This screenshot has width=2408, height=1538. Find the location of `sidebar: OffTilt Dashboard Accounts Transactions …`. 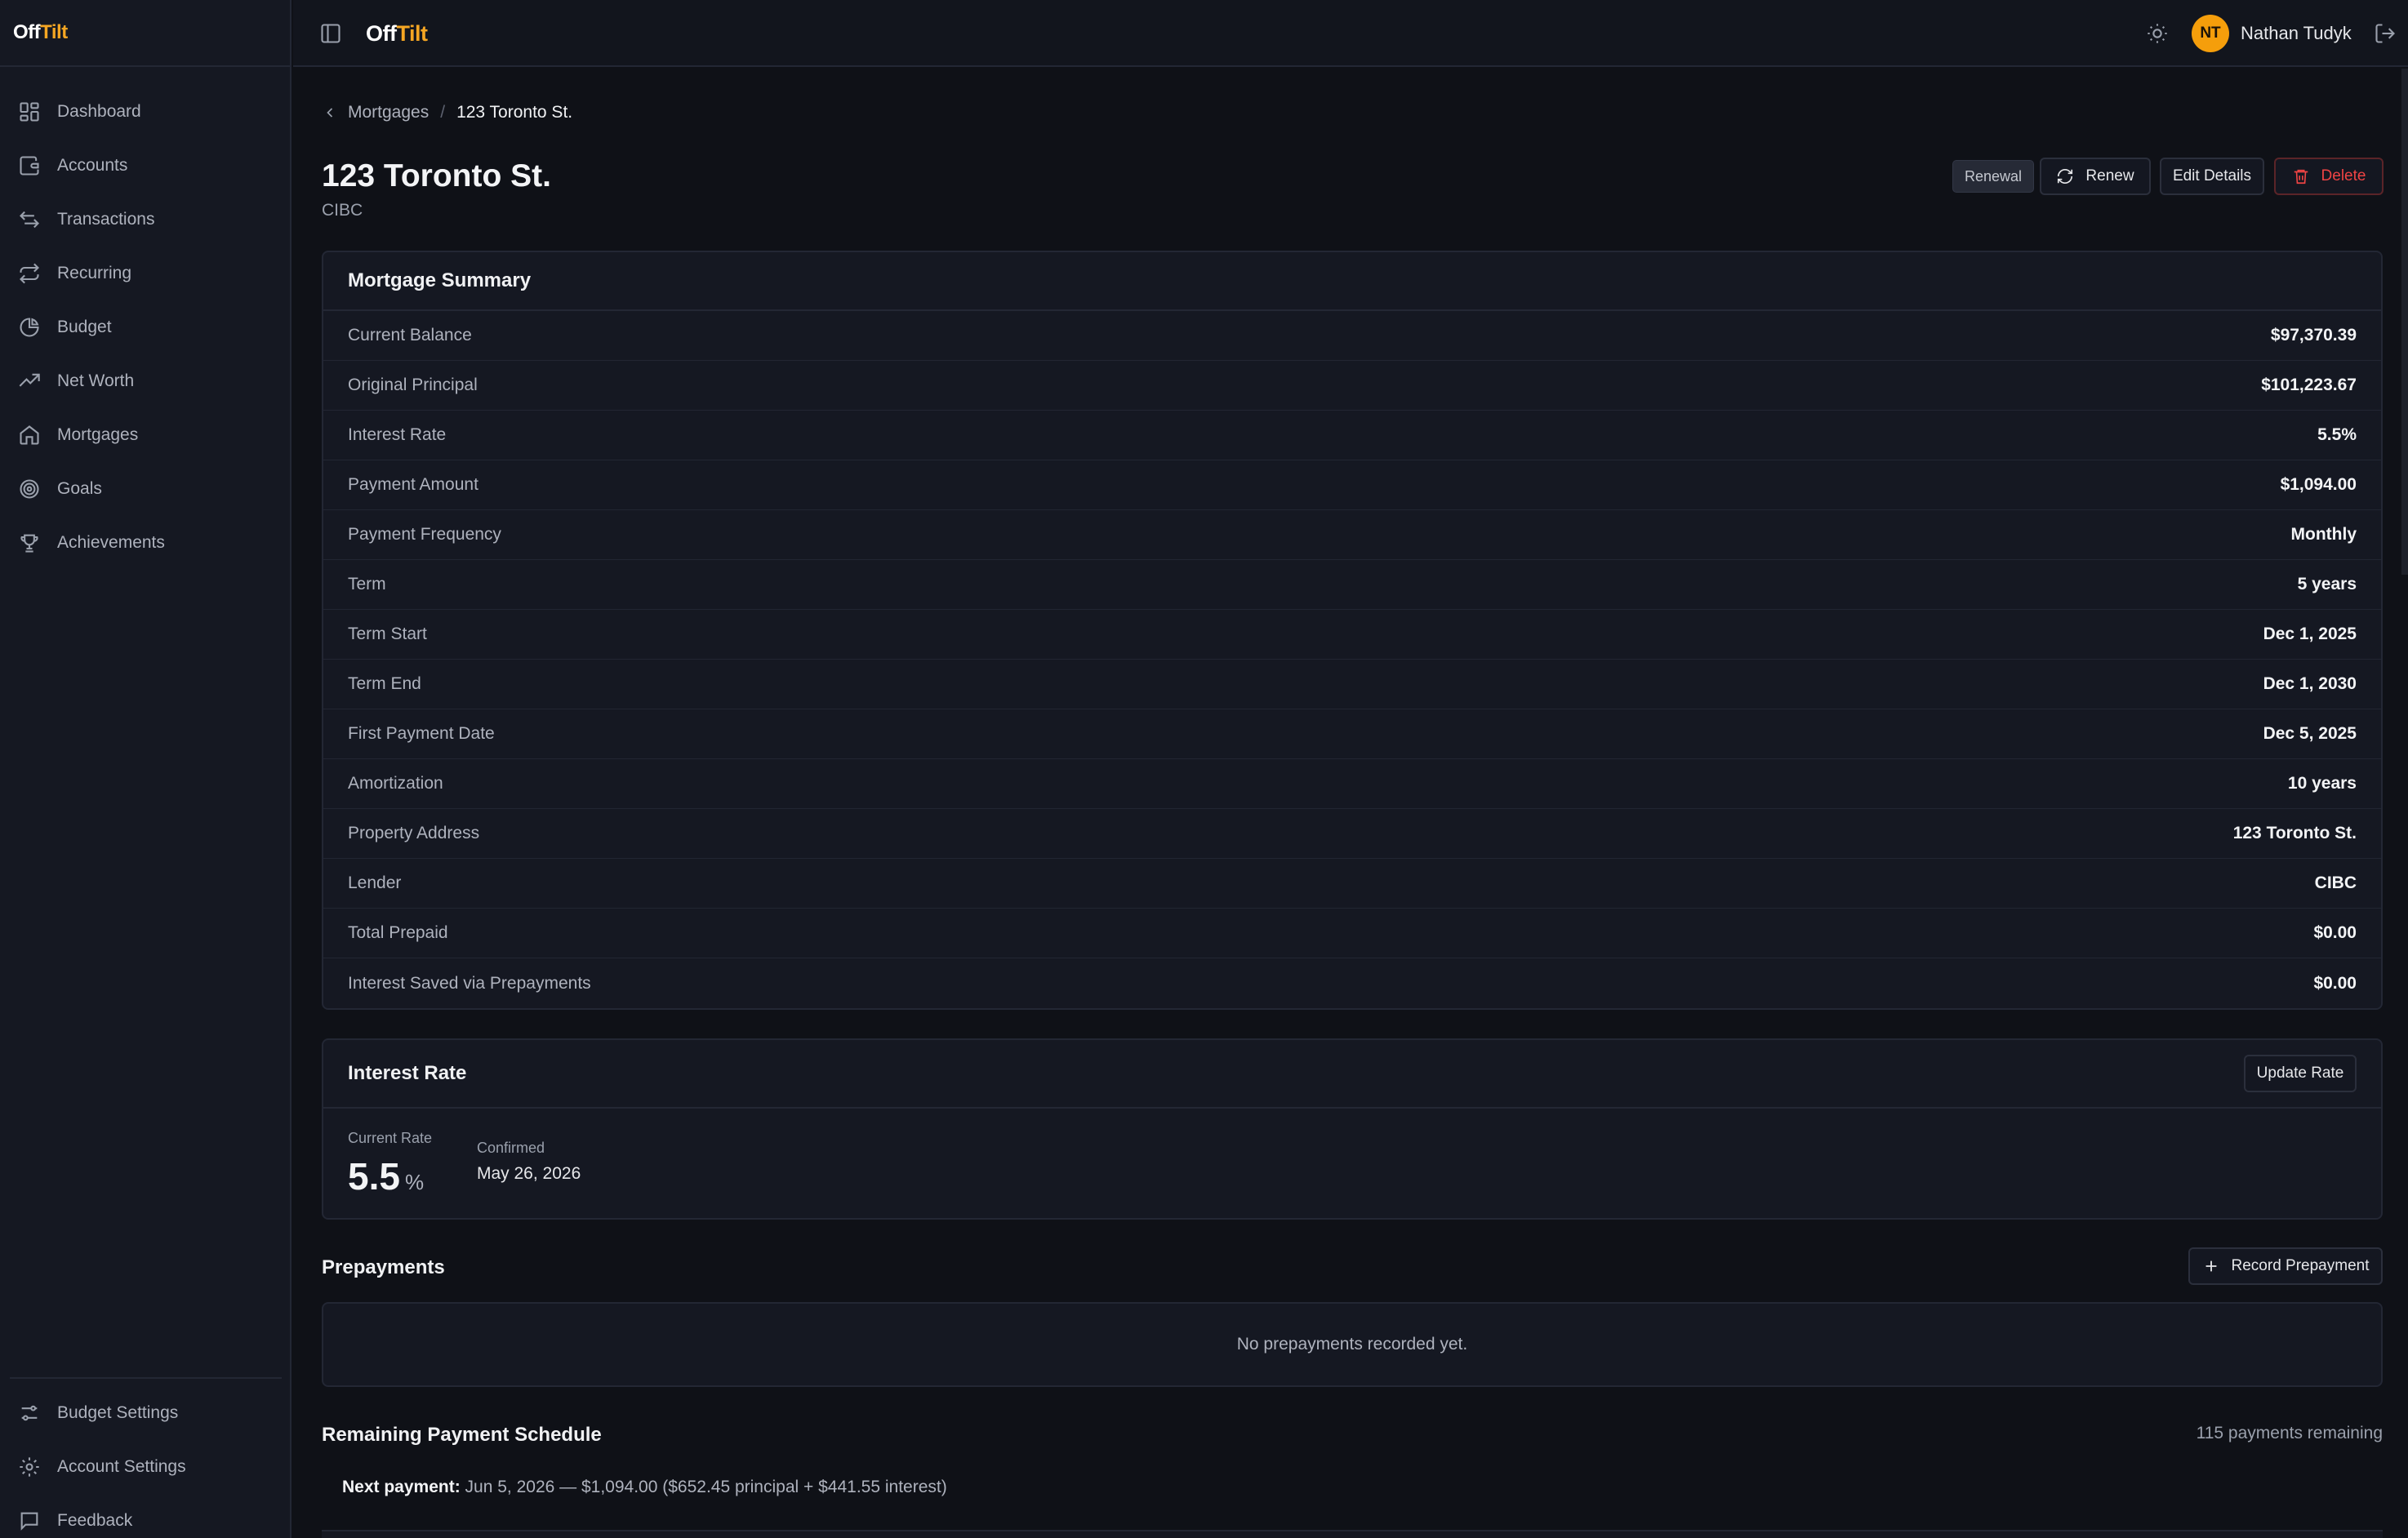

sidebar: OffTilt Dashboard Accounts Transactions … is located at coordinates (146, 769).